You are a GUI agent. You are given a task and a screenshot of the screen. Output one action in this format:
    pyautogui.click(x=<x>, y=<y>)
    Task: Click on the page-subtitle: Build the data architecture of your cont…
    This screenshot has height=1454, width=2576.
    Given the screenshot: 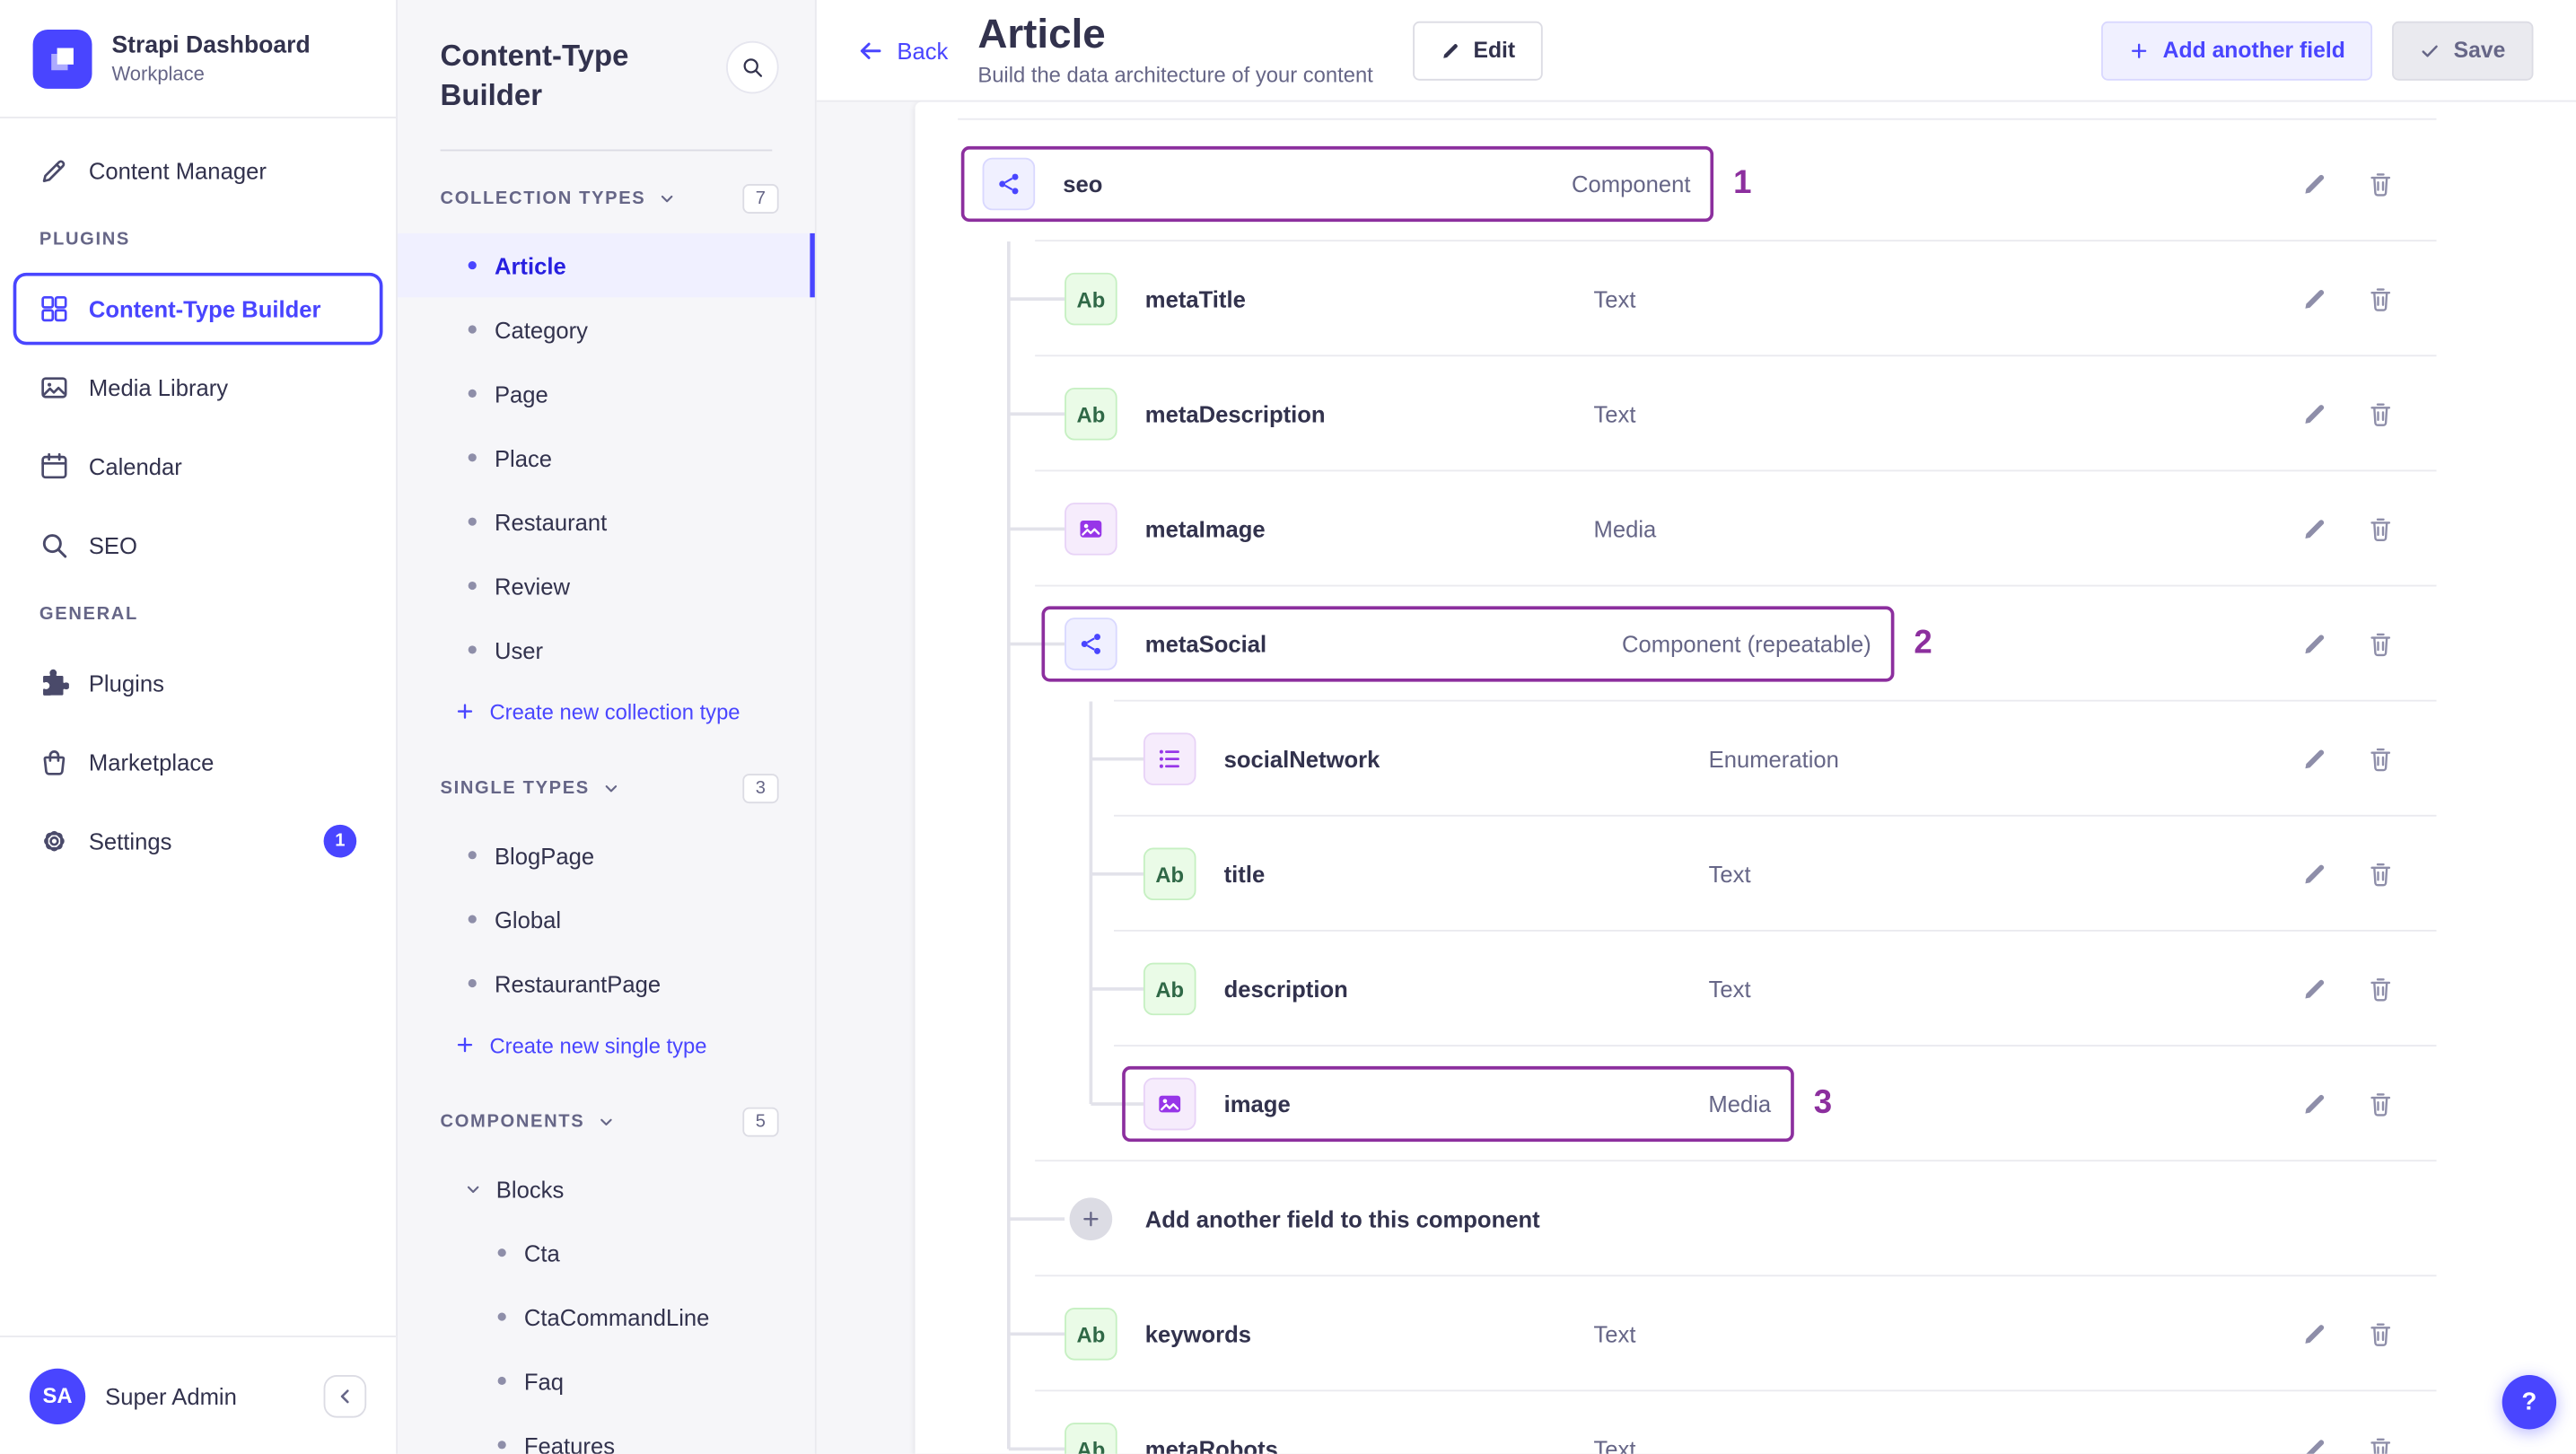 What is the action you would take?
    pyautogui.click(x=1175, y=74)
    